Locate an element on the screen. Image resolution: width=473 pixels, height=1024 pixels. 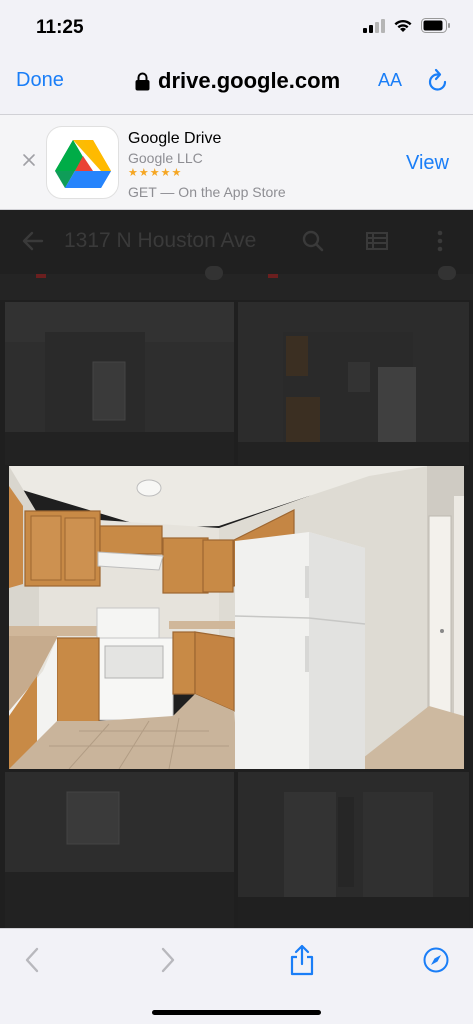
browser-back-button is located at coordinates (32, 962).